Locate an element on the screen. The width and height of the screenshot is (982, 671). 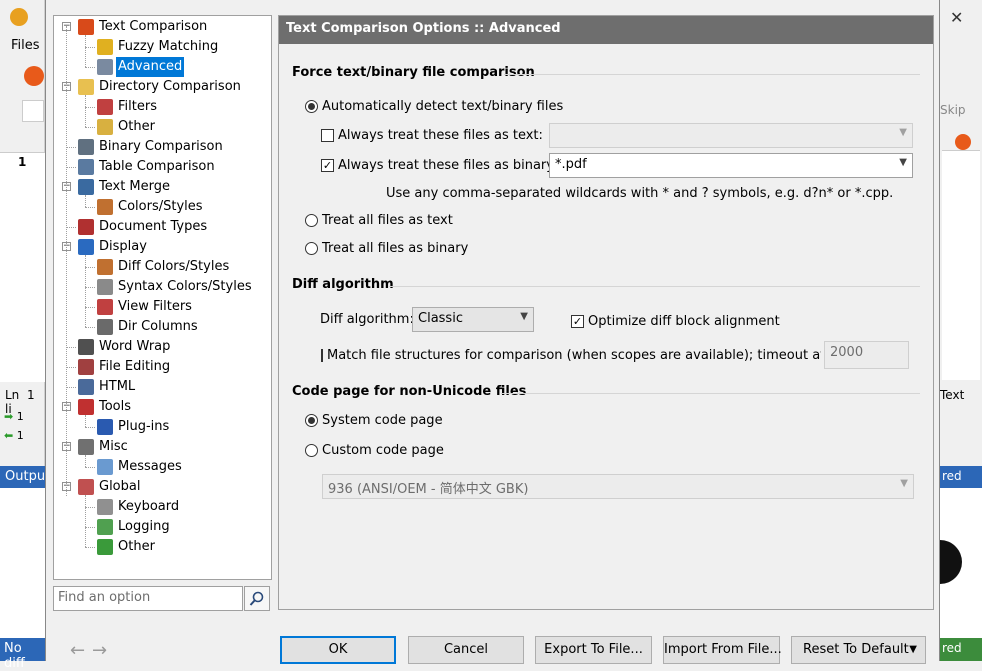
panel-header: Text Comparison Options :: Advanced is located at coordinates (606, 30).